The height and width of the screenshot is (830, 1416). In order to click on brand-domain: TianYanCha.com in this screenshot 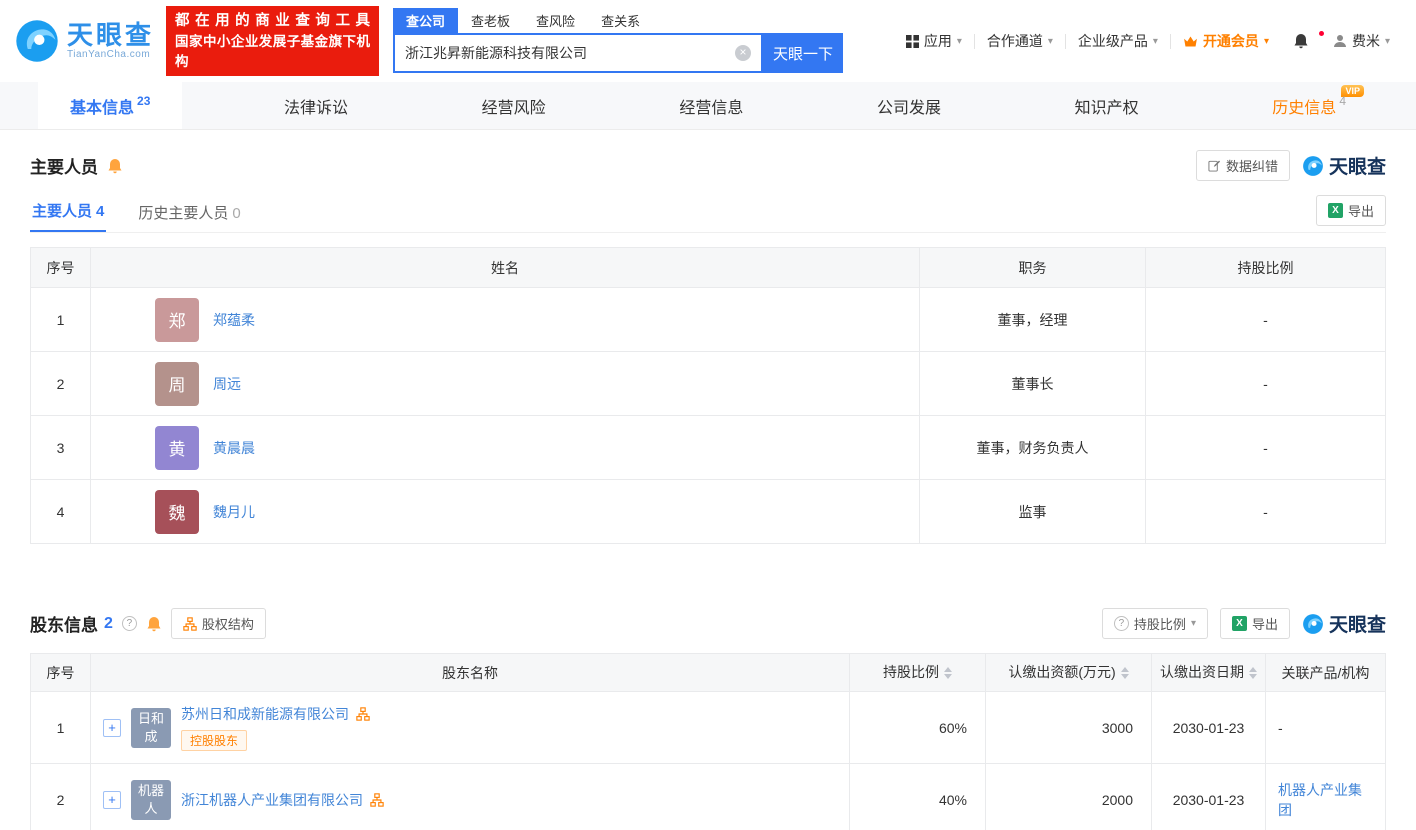, I will do `click(109, 55)`.